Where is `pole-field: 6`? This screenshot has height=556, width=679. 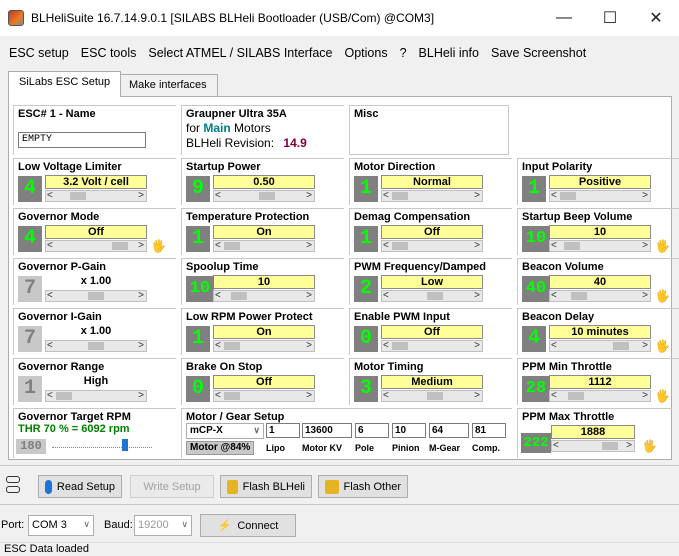
pole-field: 6 is located at coordinates (372, 430).